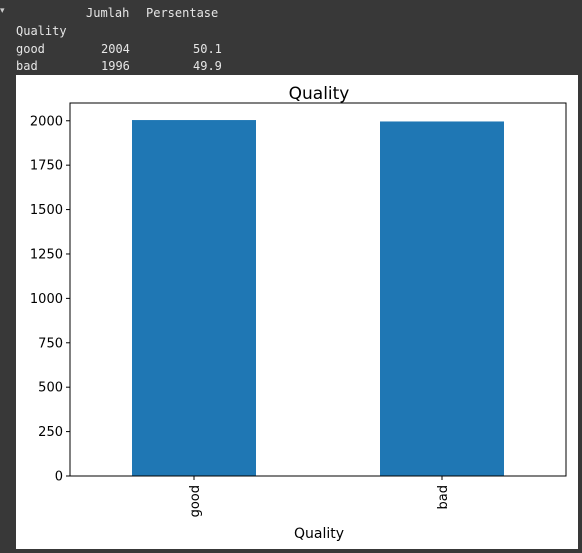  I want to click on y-tick-label-0: 0, so click(59, 477).